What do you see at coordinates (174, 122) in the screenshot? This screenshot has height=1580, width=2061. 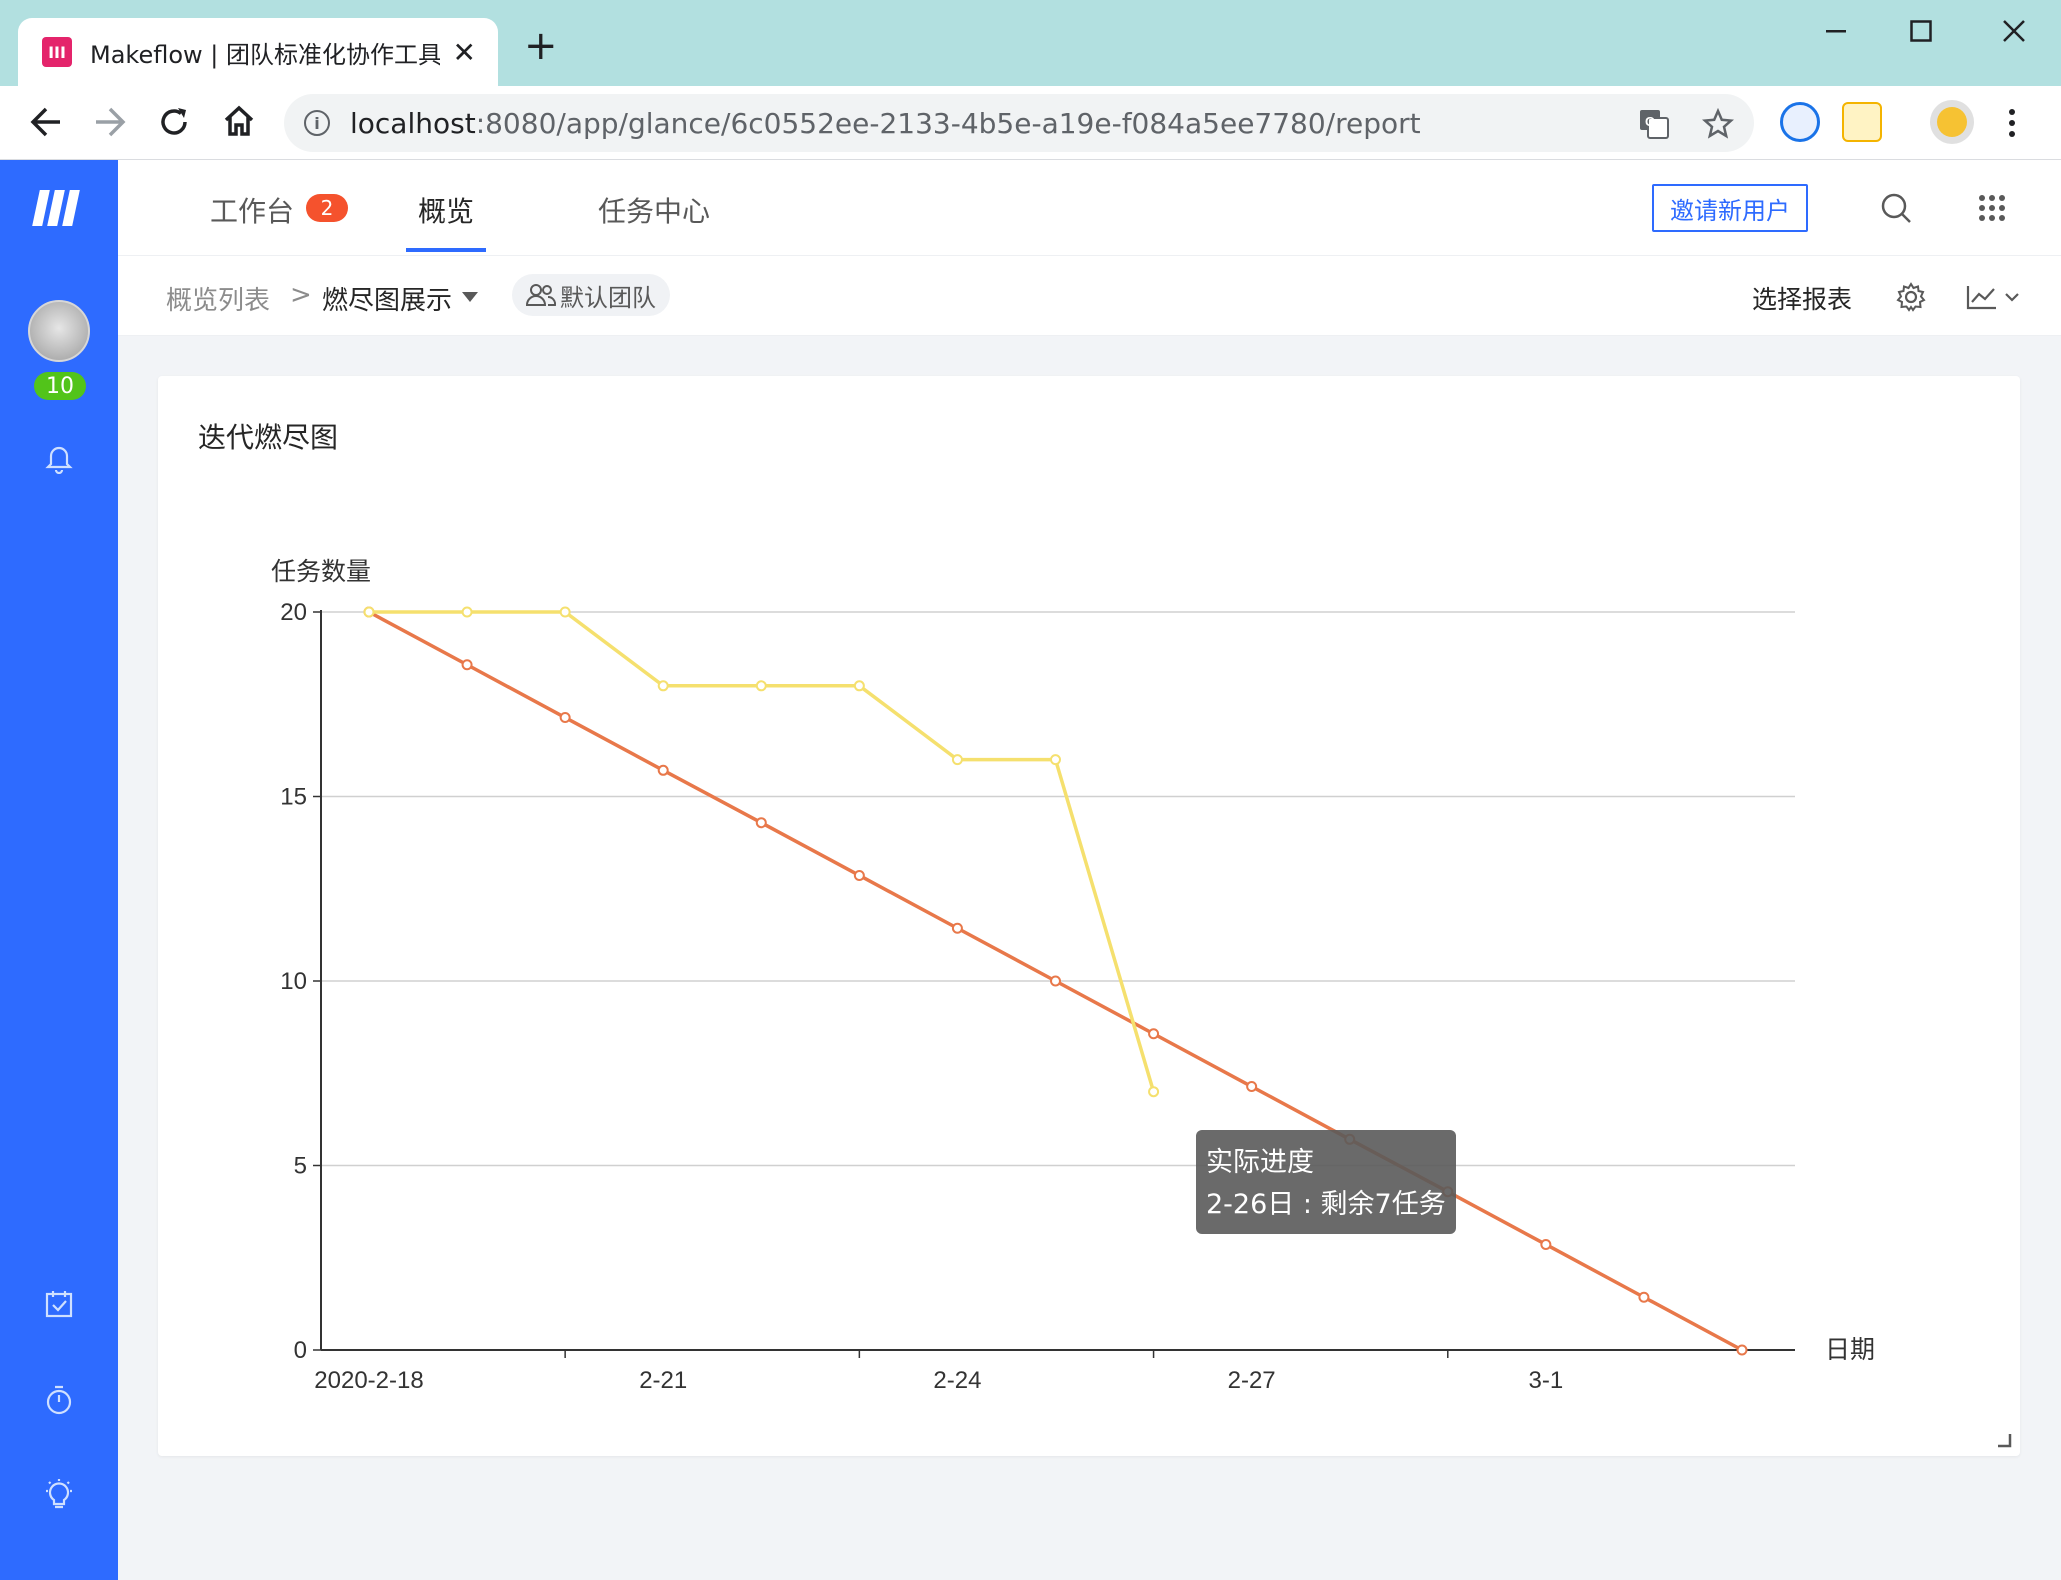 I see `reload-icon` at bounding box center [174, 122].